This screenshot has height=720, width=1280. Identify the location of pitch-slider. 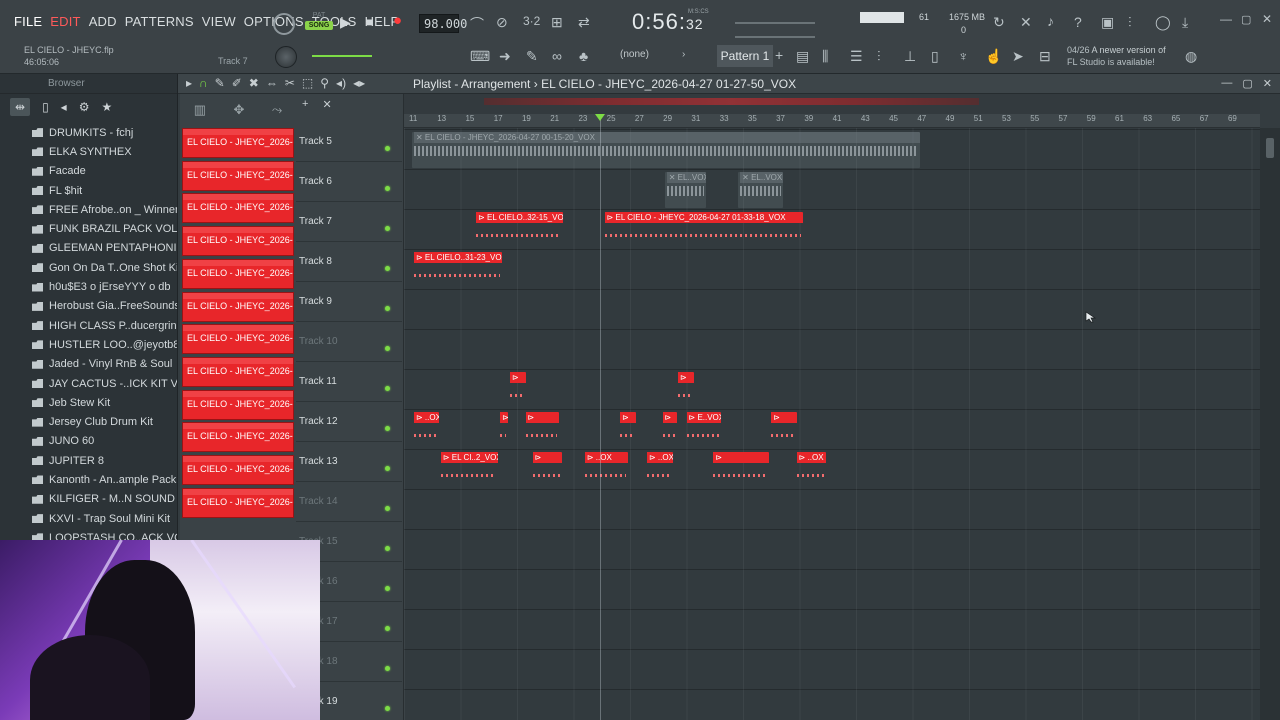
(775, 23).